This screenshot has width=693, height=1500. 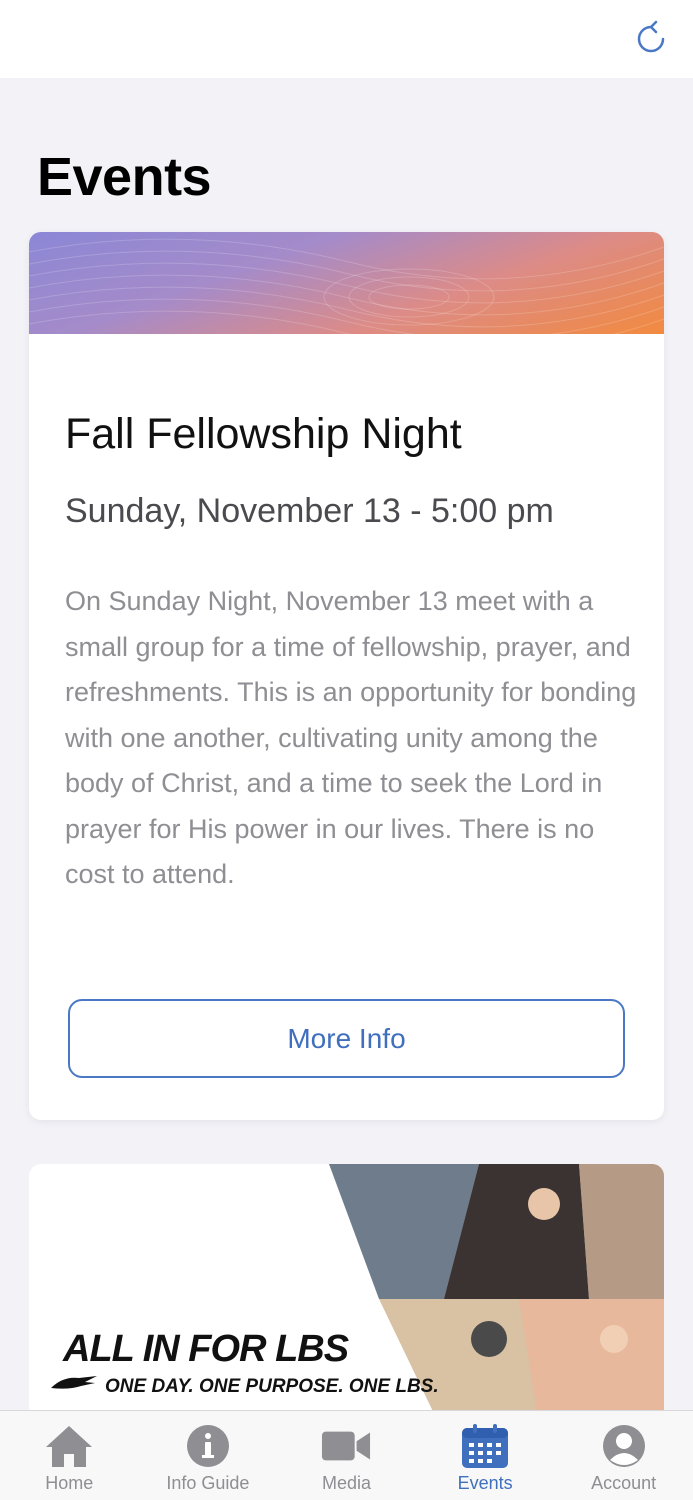 I want to click on eagle-logo-icon, so click(x=74, y=1387).